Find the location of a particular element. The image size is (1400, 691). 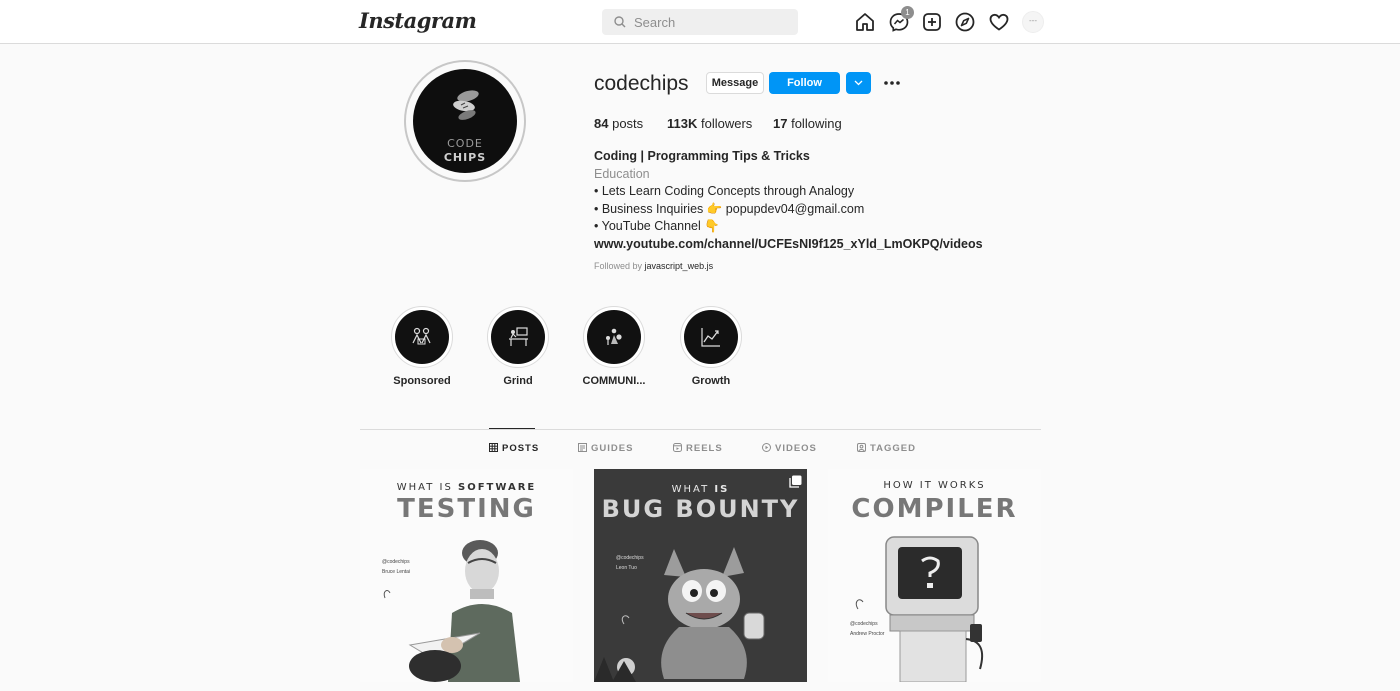

growth-chart-icon is located at coordinates (710, 337).